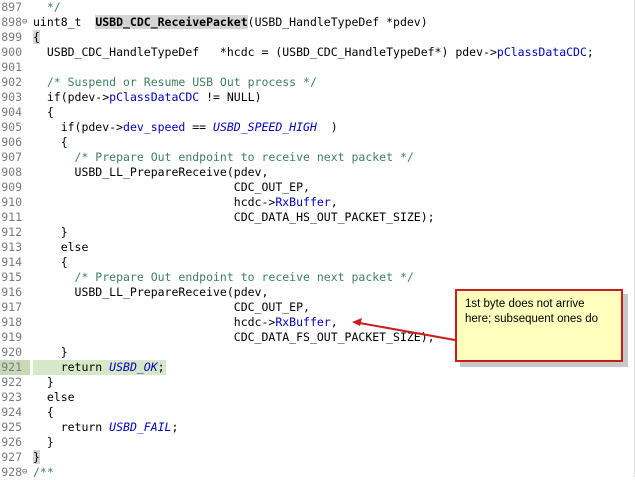  What do you see at coordinates (11, 67) in the screenshot?
I see `line-number: 901` at bounding box center [11, 67].